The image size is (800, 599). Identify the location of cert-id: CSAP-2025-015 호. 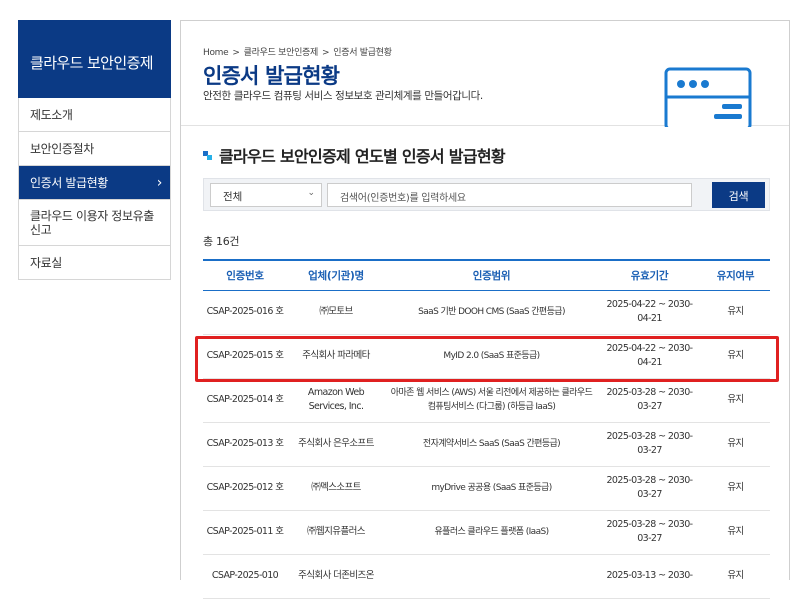
(245, 356).